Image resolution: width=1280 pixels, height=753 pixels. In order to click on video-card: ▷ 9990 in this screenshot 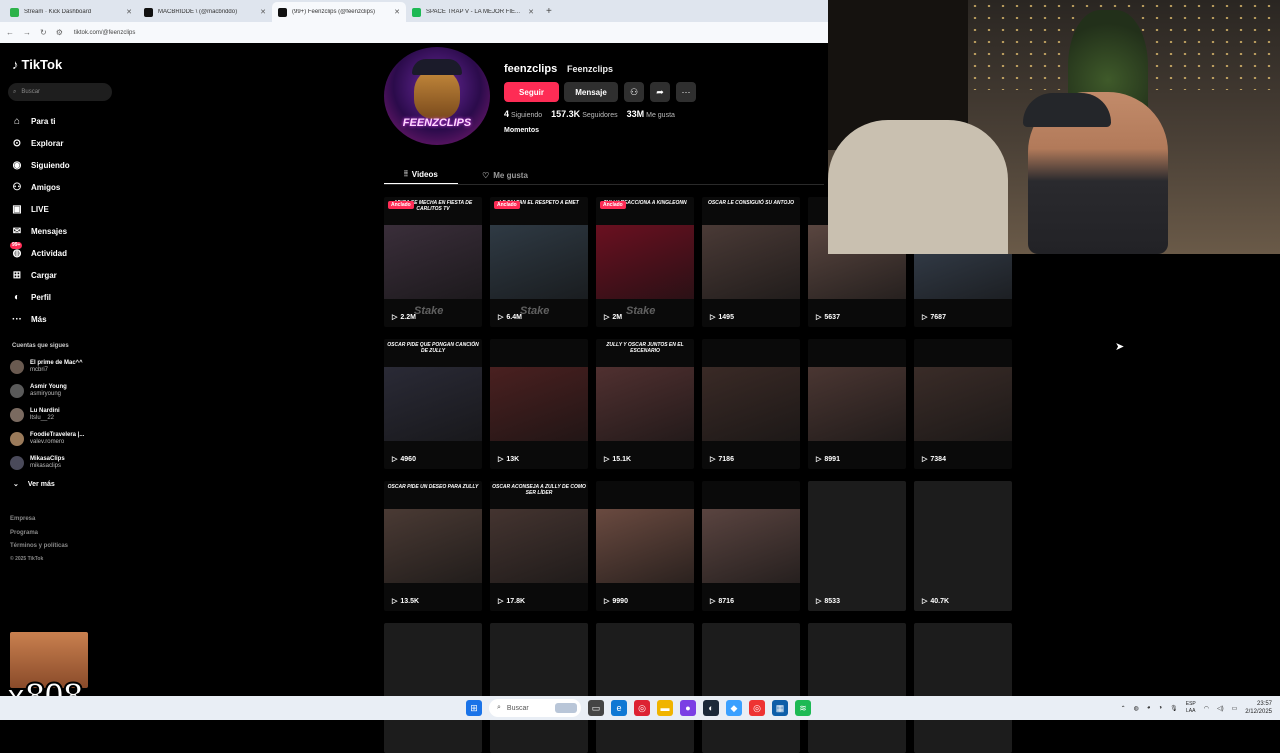, I will do `click(645, 546)`.